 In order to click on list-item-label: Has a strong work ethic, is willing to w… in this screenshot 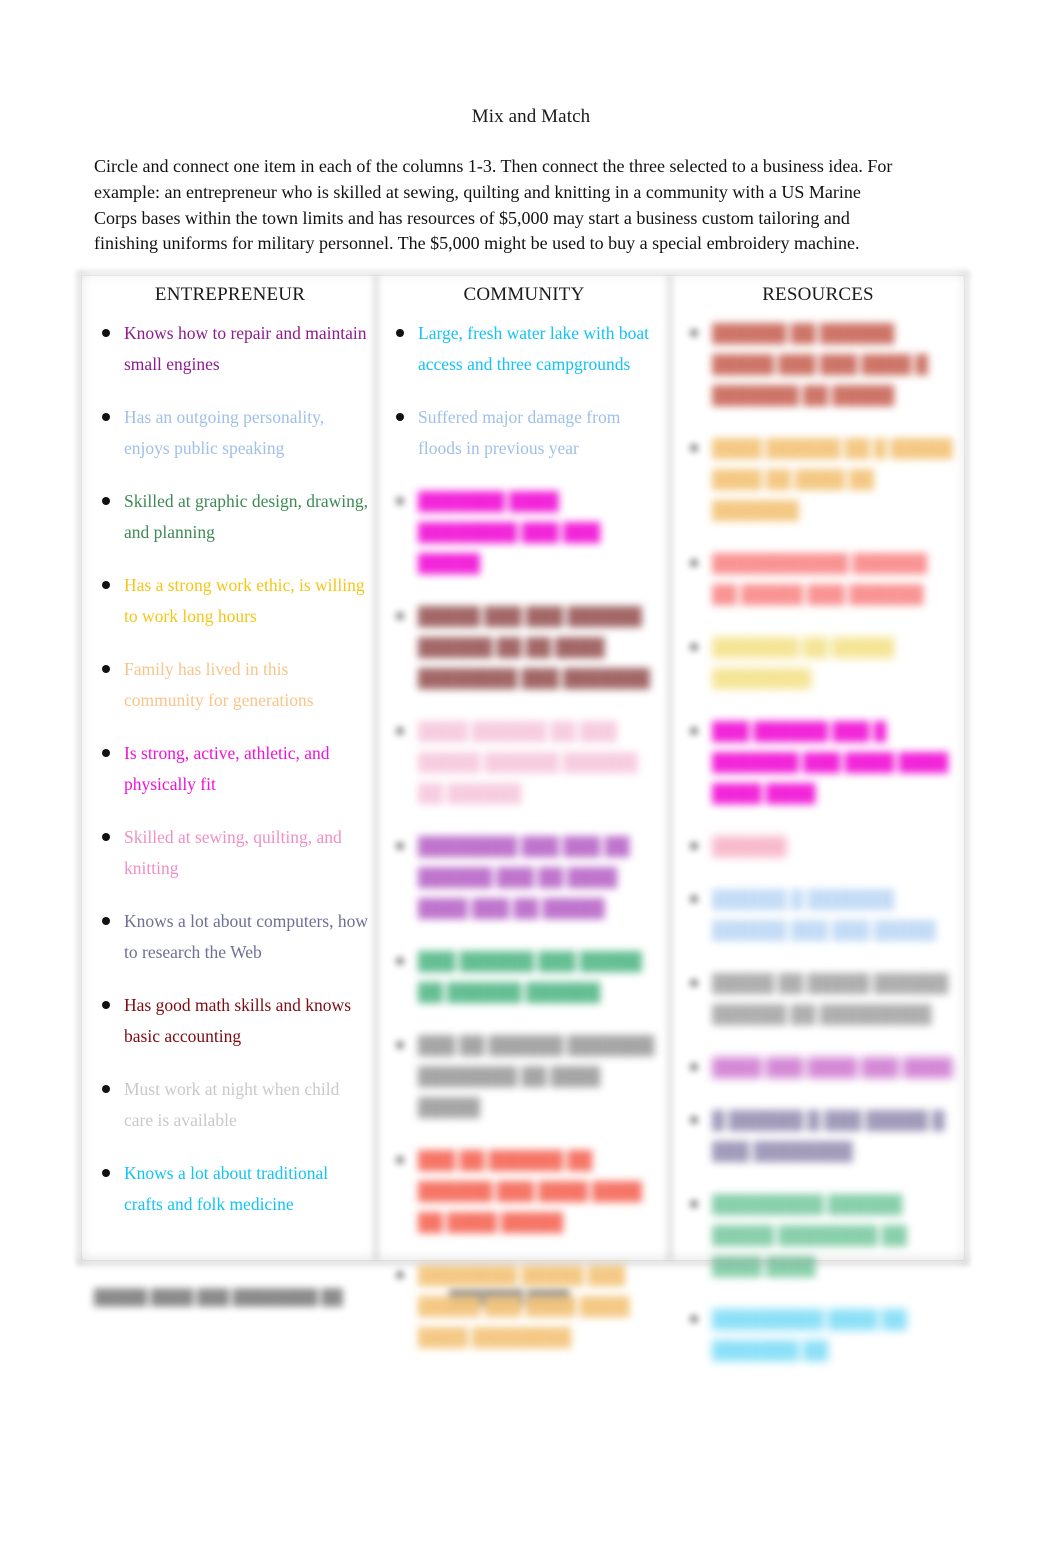, I will do `click(244, 600)`.